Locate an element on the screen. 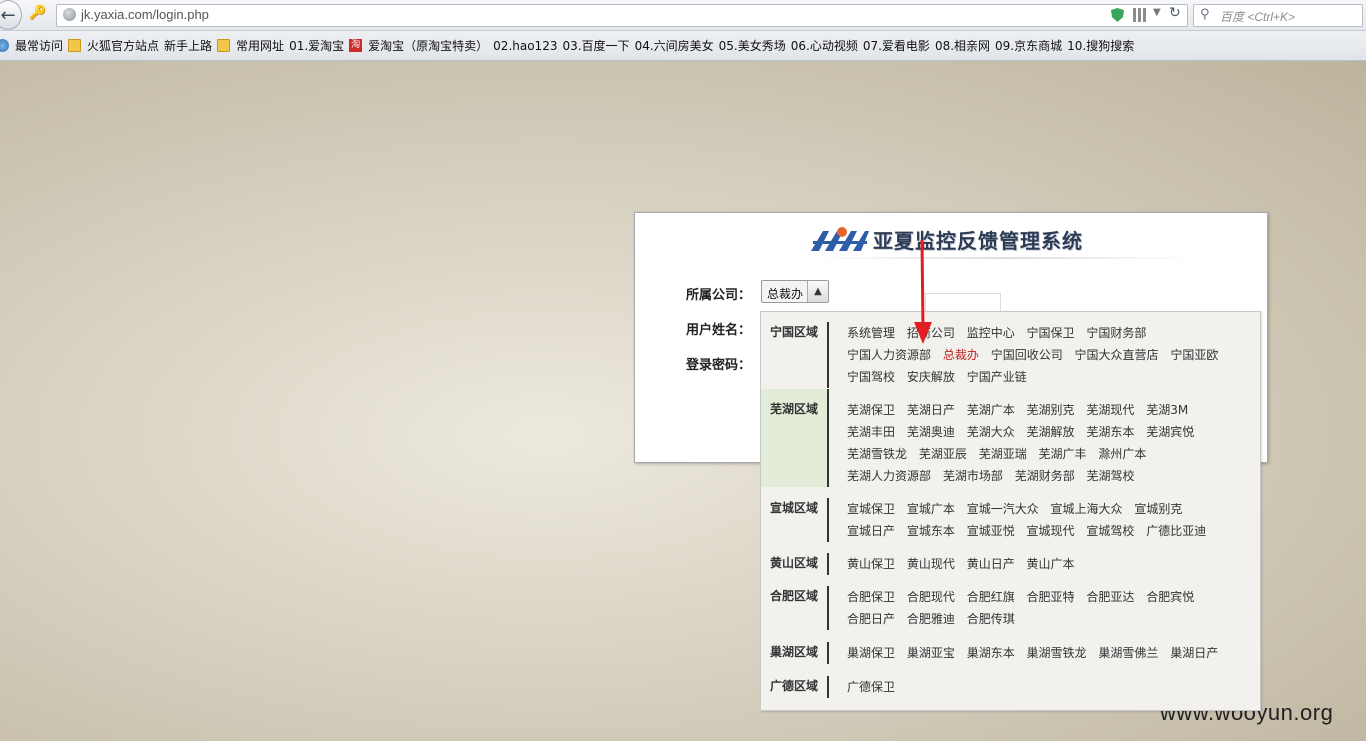  dropdown-option: 芜湖现代 is located at coordinates (1110, 410).